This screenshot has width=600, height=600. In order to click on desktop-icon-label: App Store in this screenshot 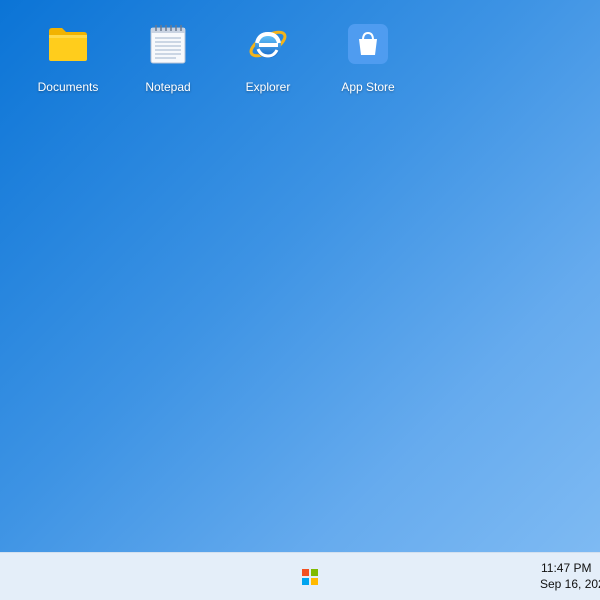, I will do `click(368, 87)`.